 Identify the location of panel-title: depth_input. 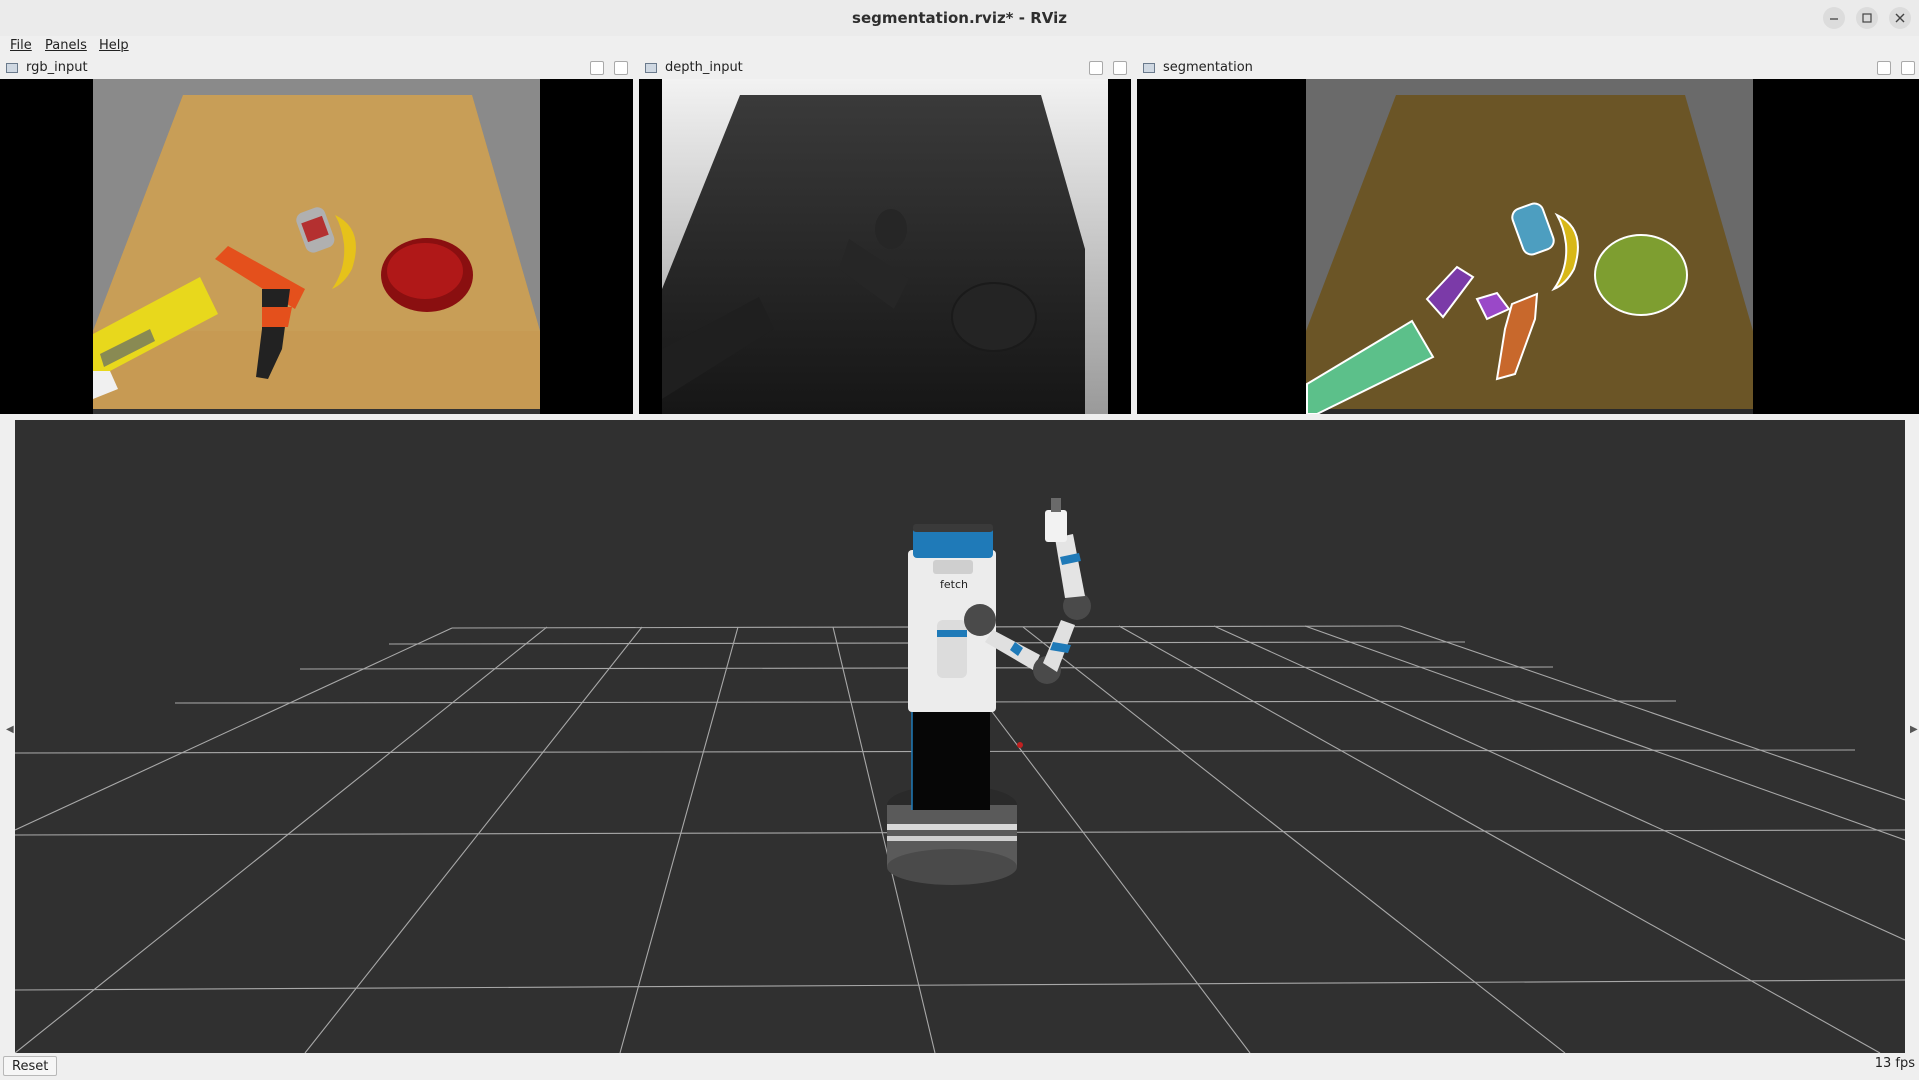
(704, 67).